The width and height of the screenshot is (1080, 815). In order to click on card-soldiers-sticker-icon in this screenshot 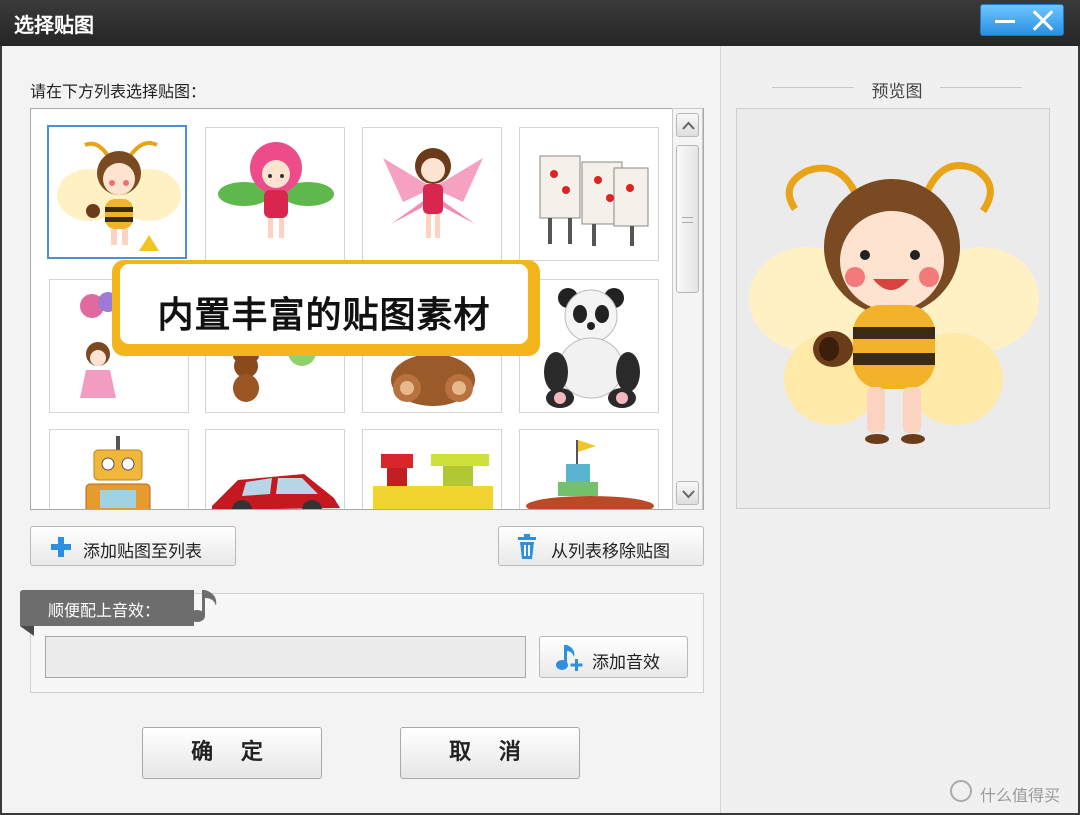, I will do `click(594, 200)`.